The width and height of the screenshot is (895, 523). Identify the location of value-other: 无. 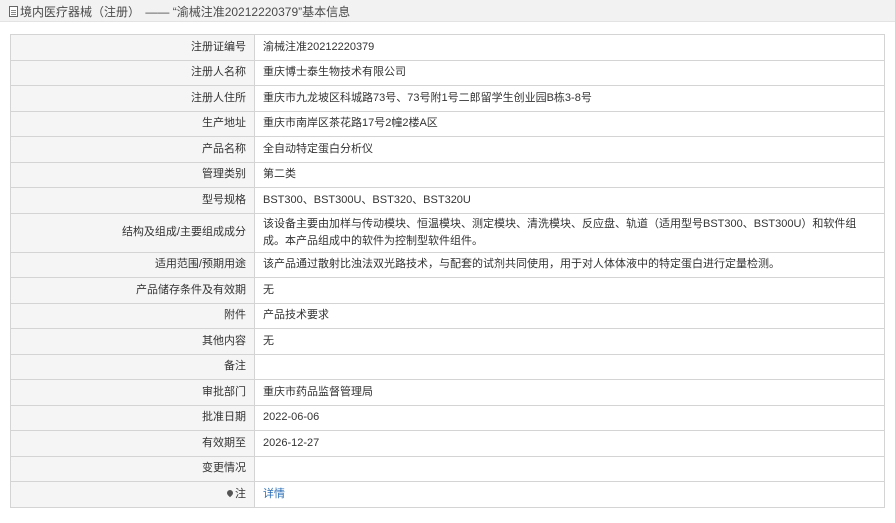
(569, 341).